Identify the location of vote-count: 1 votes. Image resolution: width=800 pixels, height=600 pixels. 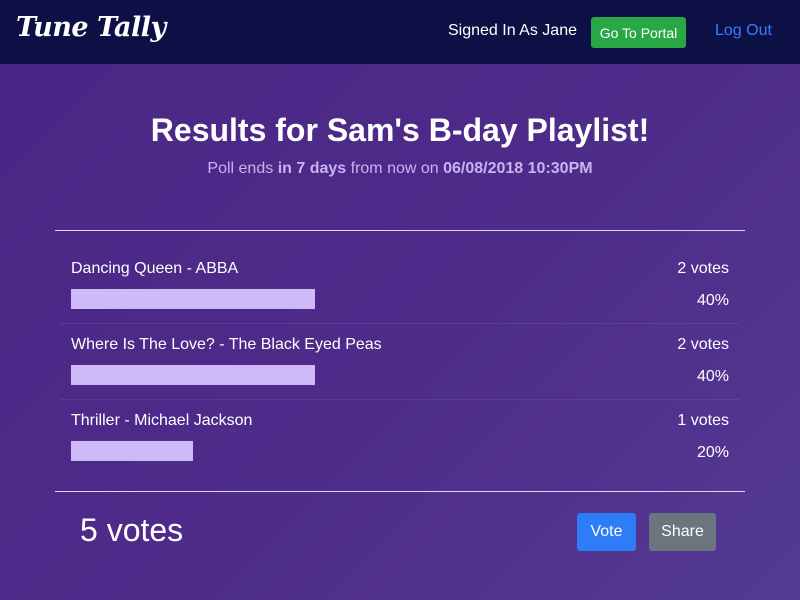
(703, 420).